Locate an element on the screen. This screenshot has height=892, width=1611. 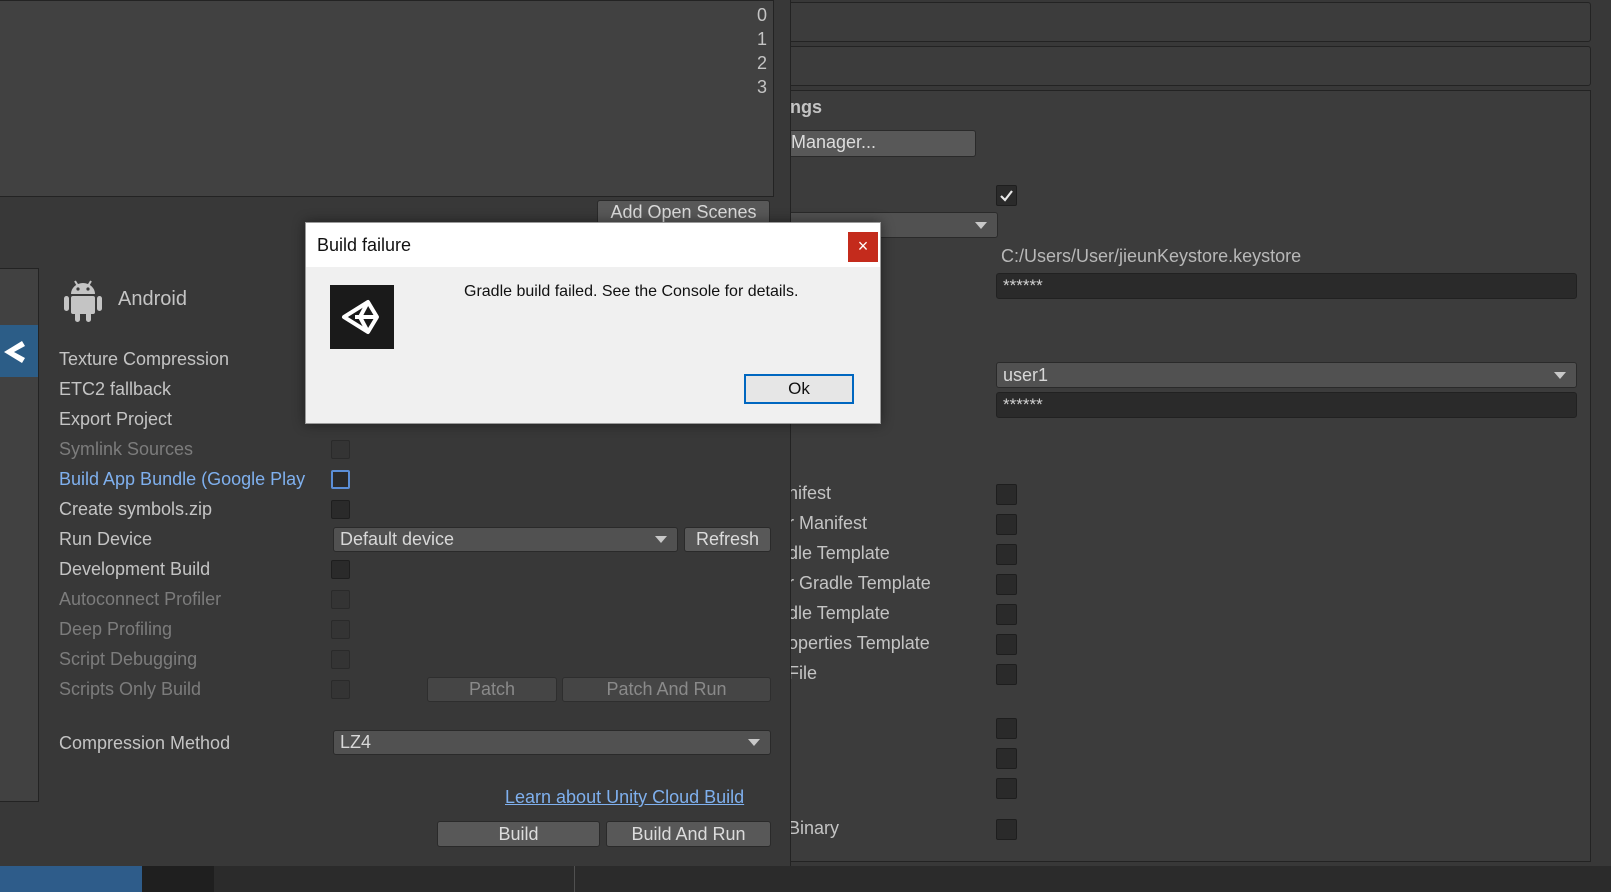
symlink-sources-checkbox is located at coordinates (340, 449).